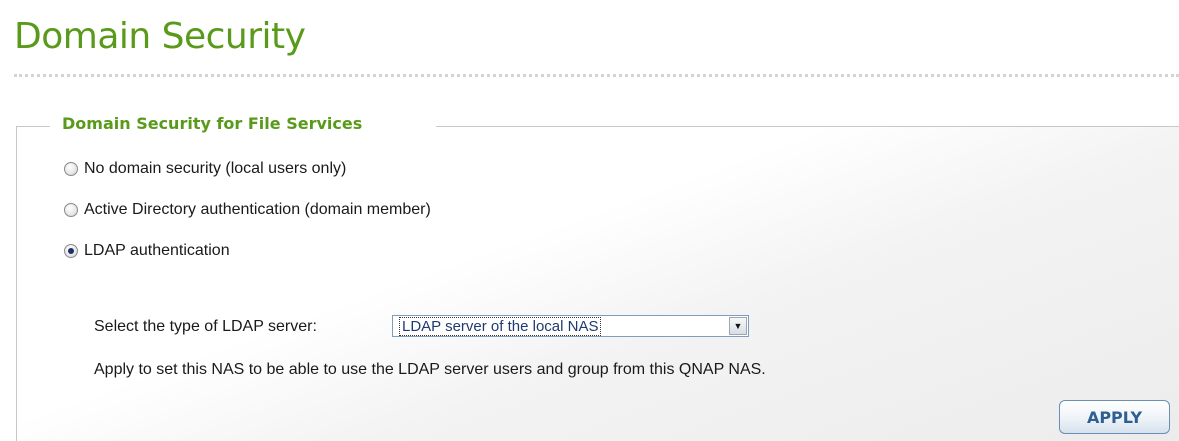 This screenshot has height=441, width=1179. What do you see at coordinates (160, 36) in the screenshot?
I see `page-title: Domain Security` at bounding box center [160, 36].